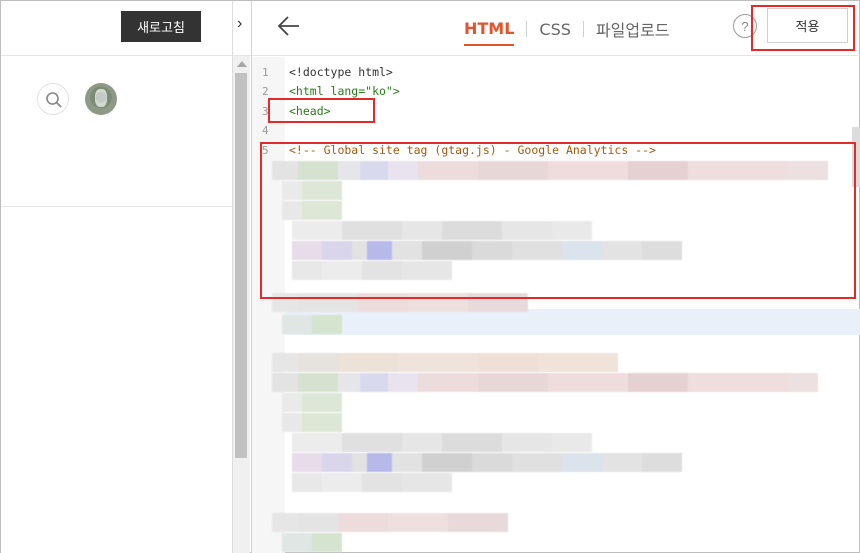 The height and width of the screenshot is (553, 860). I want to click on line-number: 4, so click(265, 130).